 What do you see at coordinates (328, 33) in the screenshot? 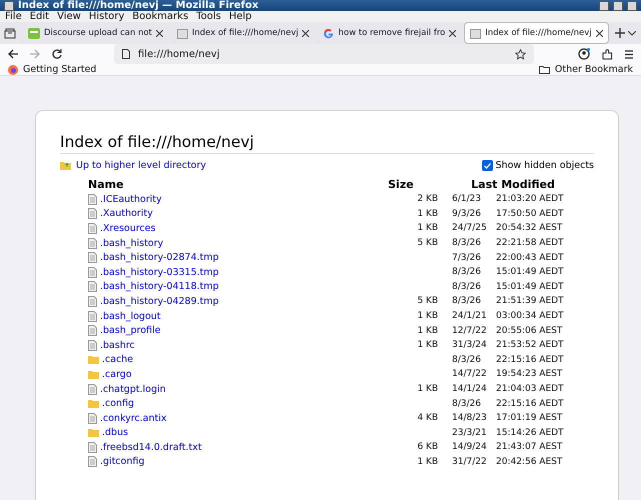
I see `g-logo-icon` at bounding box center [328, 33].